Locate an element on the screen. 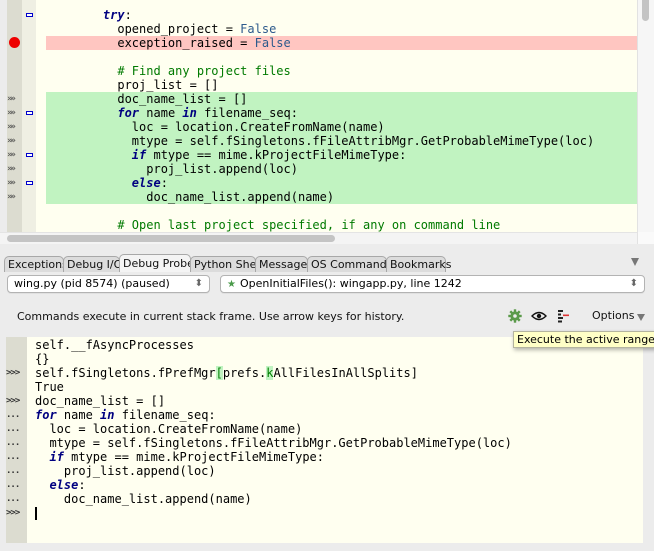 The height and width of the screenshot is (551, 654). code-text: if mtype == mime.kProjectFileMimeType: is located at coordinates (221, 155).